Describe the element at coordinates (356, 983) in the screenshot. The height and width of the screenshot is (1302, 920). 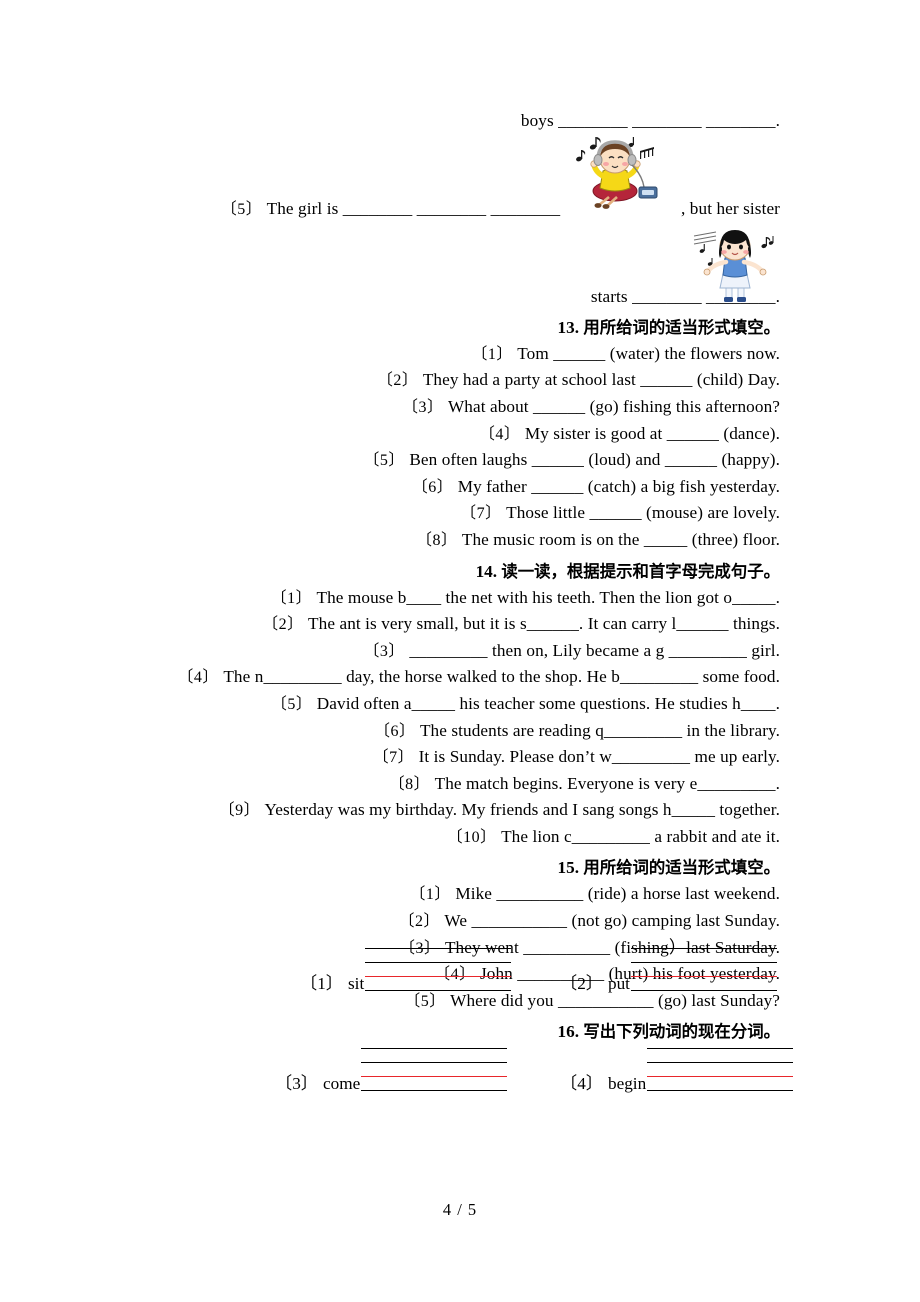
I see `verb-word: sit` at that location.